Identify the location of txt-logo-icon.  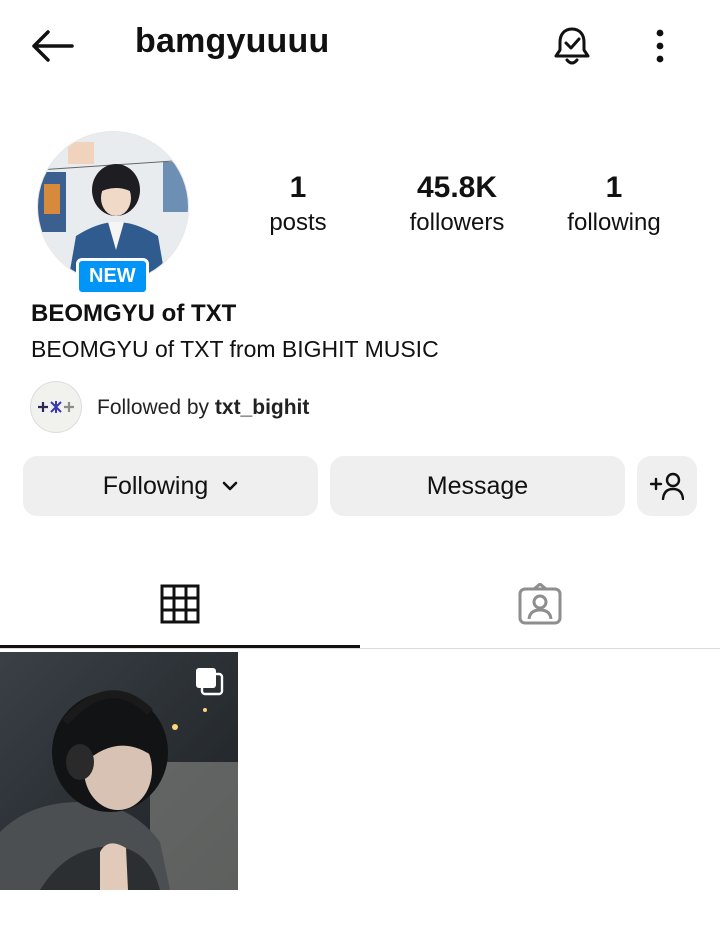
(56, 407).